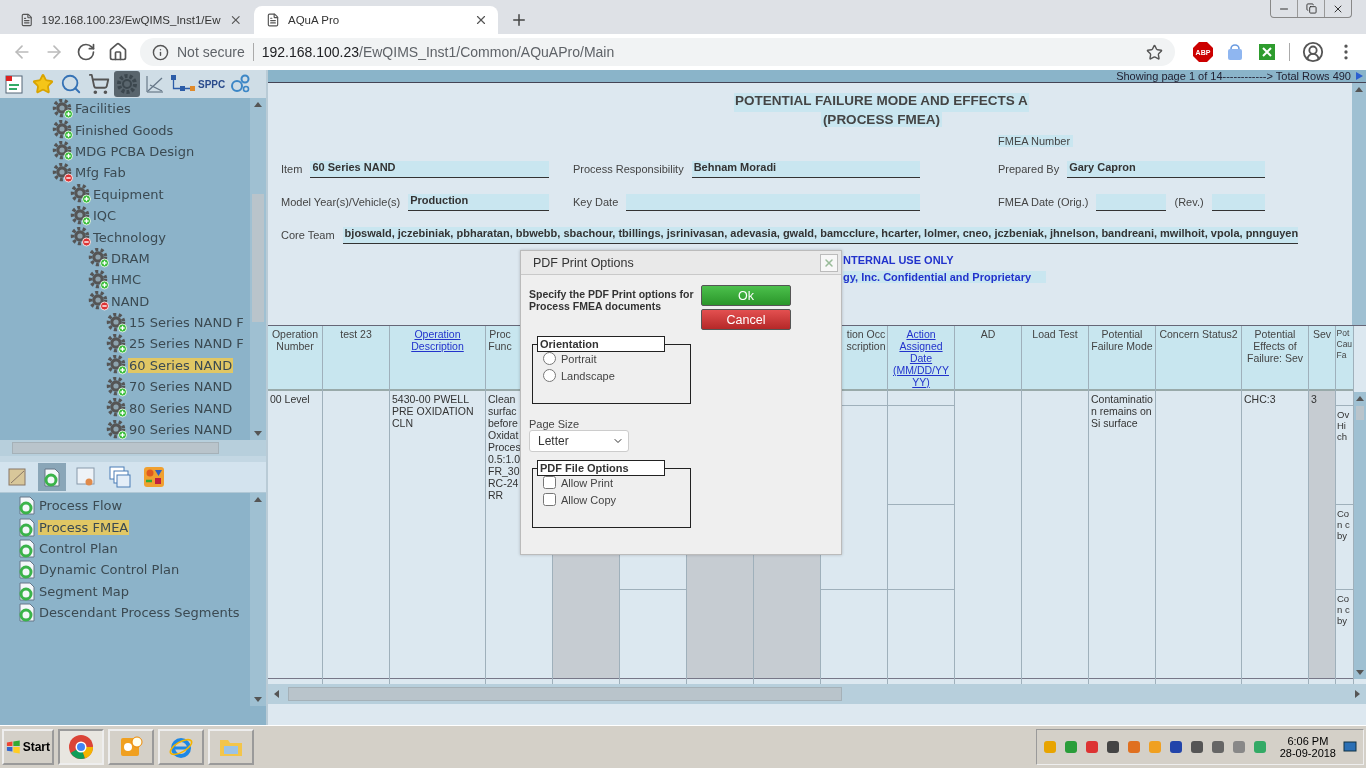  What do you see at coordinates (186, 344) in the screenshot?
I see `tree-item: 25 Series NAND F` at bounding box center [186, 344].